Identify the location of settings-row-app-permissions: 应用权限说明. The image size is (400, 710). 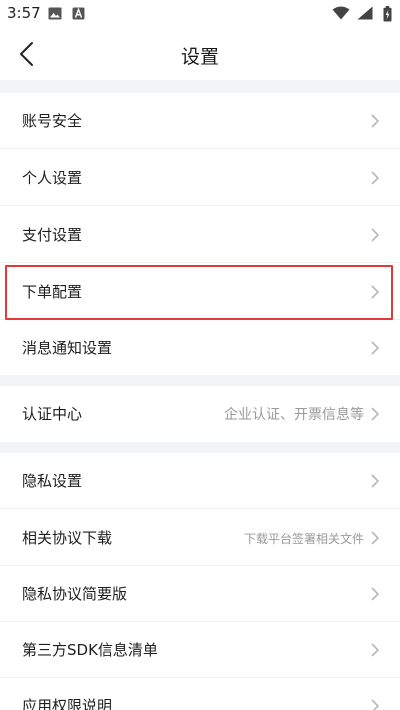
(200, 694).